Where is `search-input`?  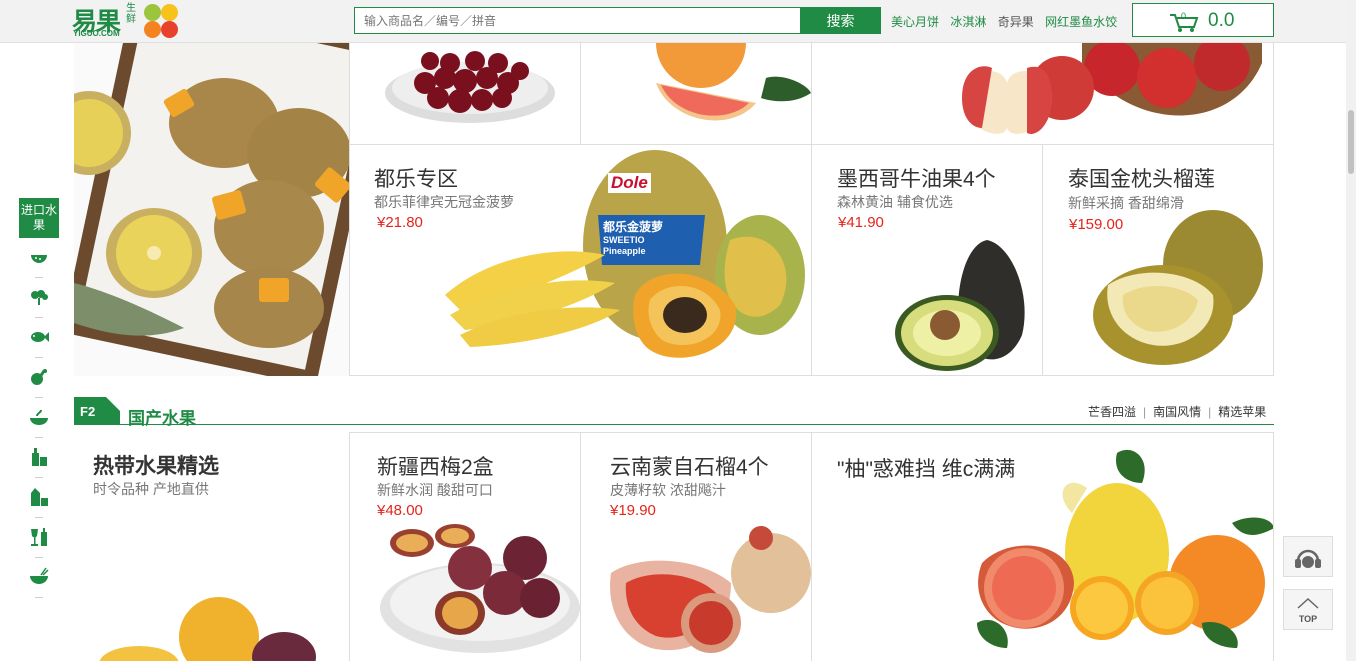 search-input is located at coordinates (577, 20).